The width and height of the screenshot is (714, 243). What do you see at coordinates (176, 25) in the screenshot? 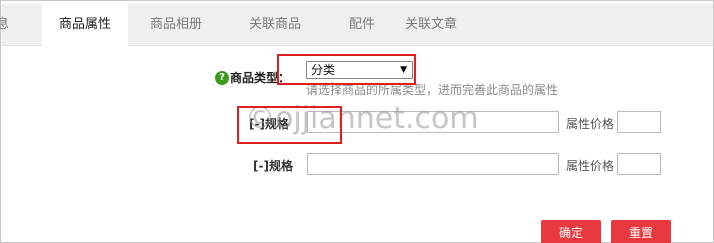
I see `tab-goods-gallery: 商品相册` at bounding box center [176, 25].